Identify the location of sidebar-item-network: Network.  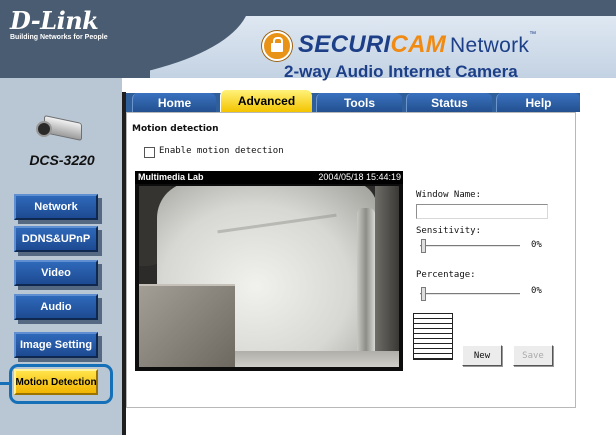
(56, 207).